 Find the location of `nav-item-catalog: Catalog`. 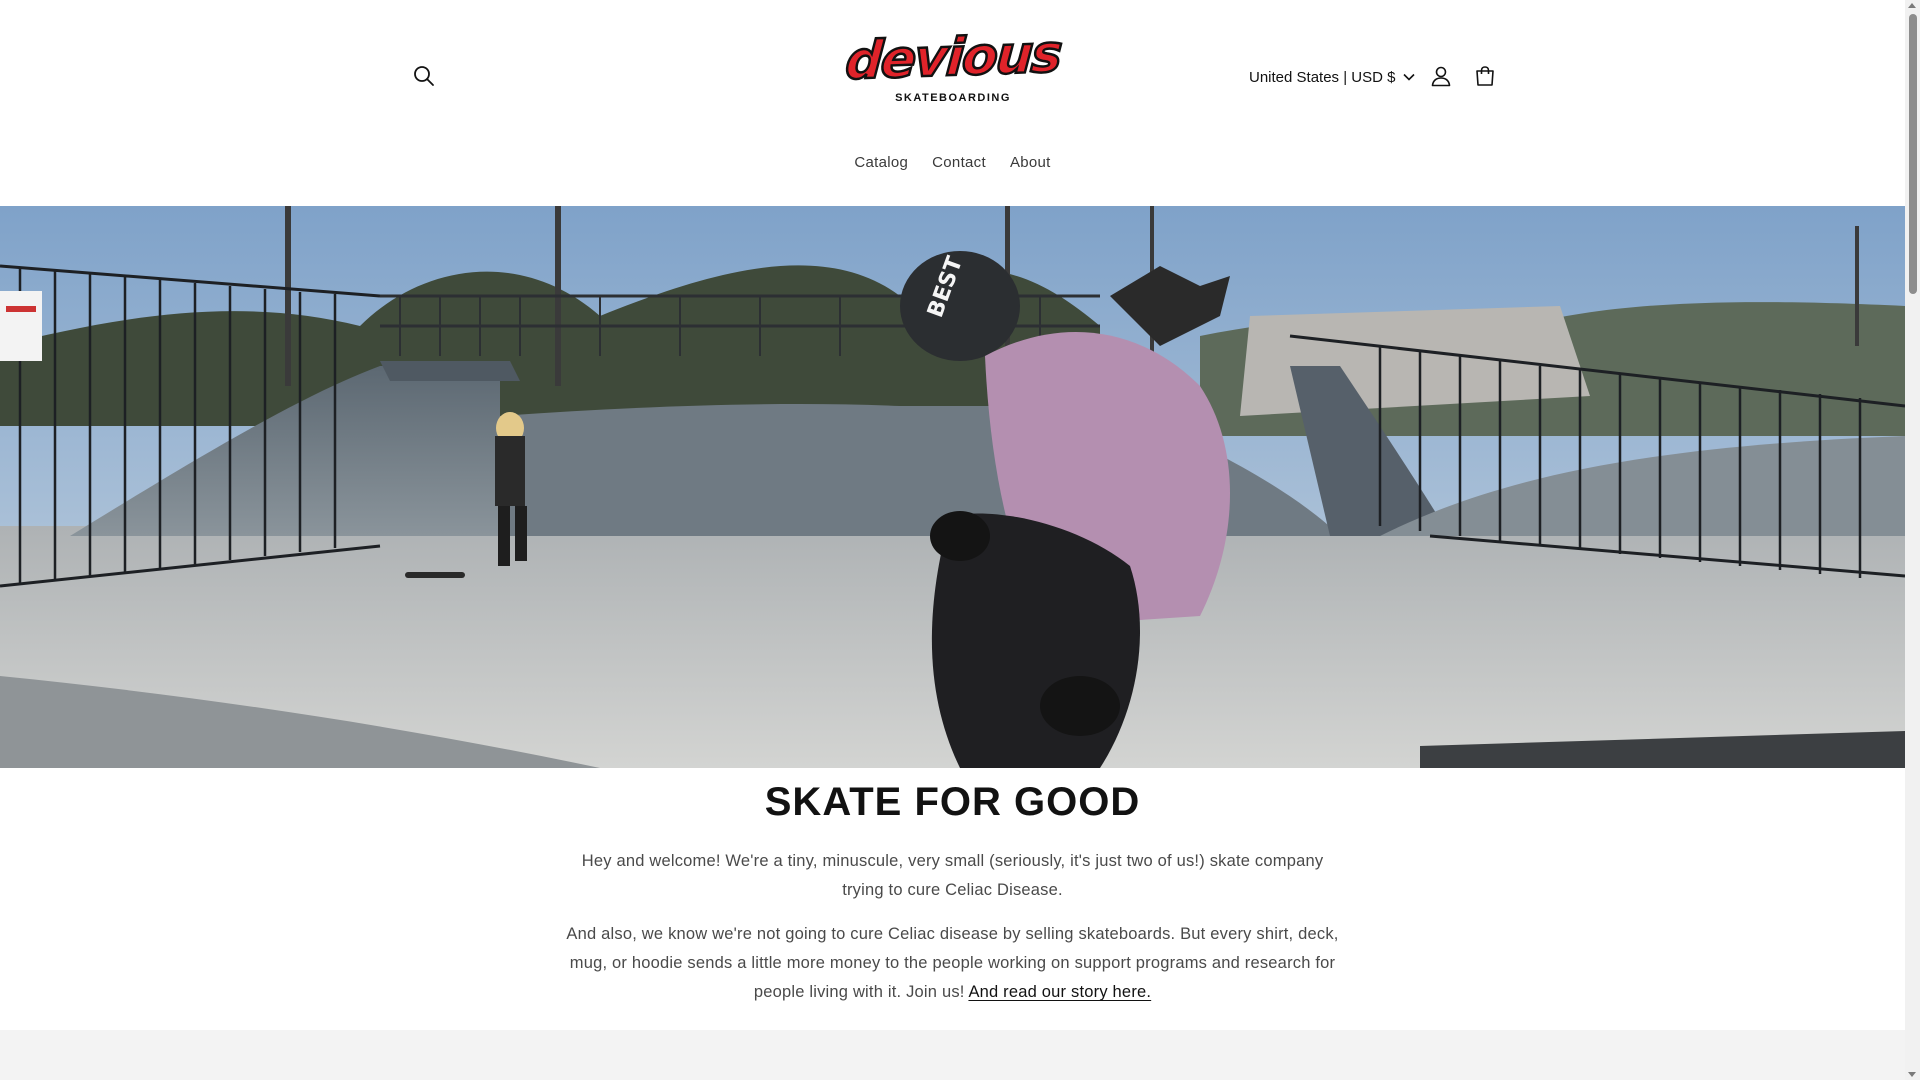

nav-item-catalog: Catalog is located at coordinates (881, 162).